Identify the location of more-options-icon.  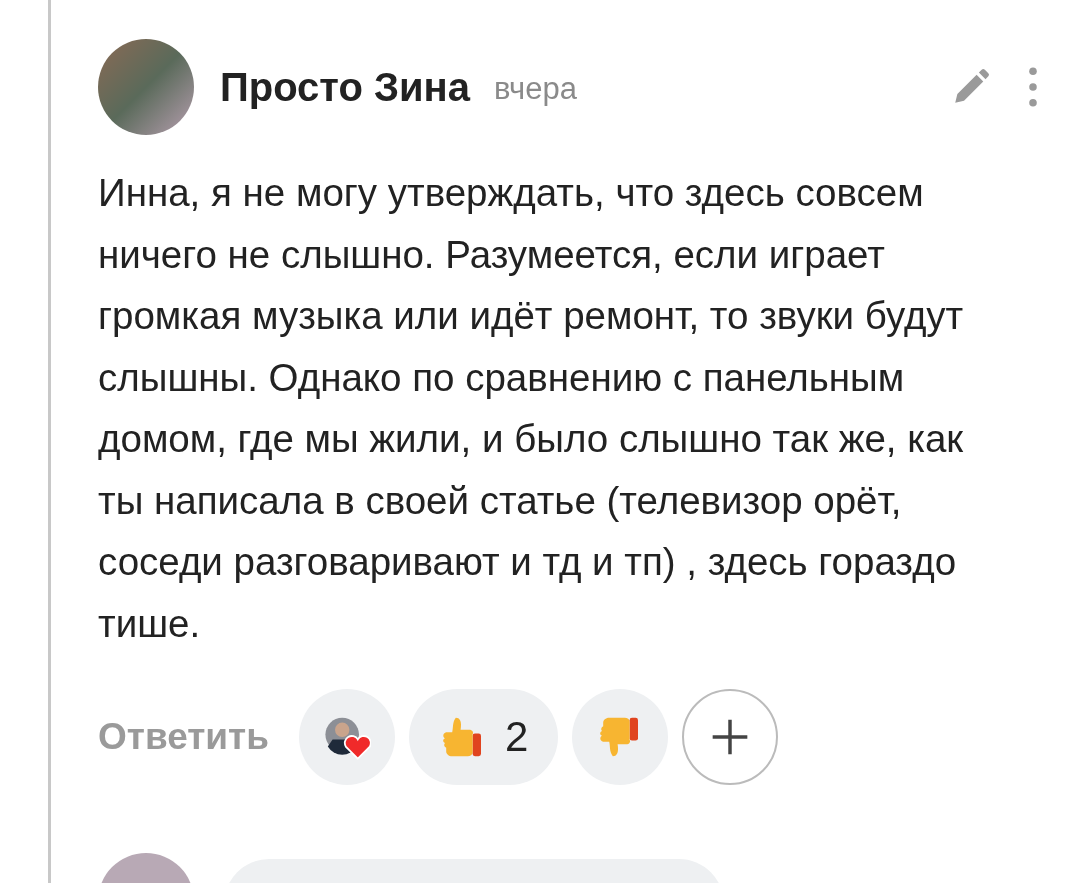
(1033, 87).